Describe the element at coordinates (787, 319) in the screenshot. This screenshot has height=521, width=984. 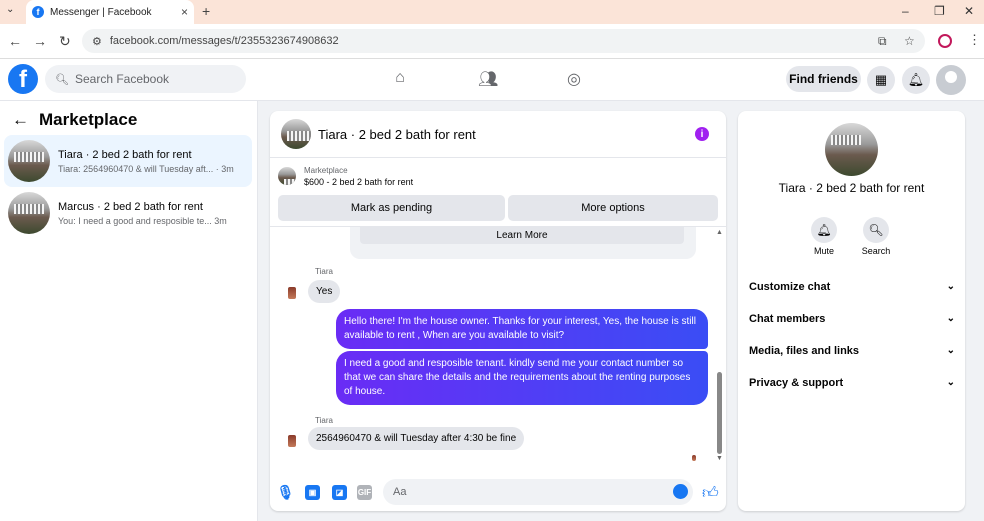
I see `section-label: Chat members` at that location.